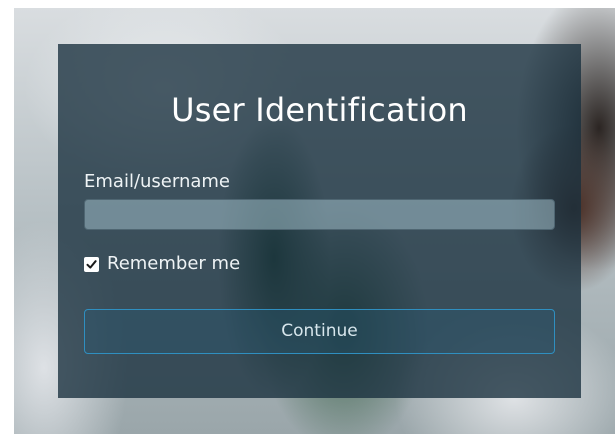  I want to click on page-title: User Identification, so click(319, 110).